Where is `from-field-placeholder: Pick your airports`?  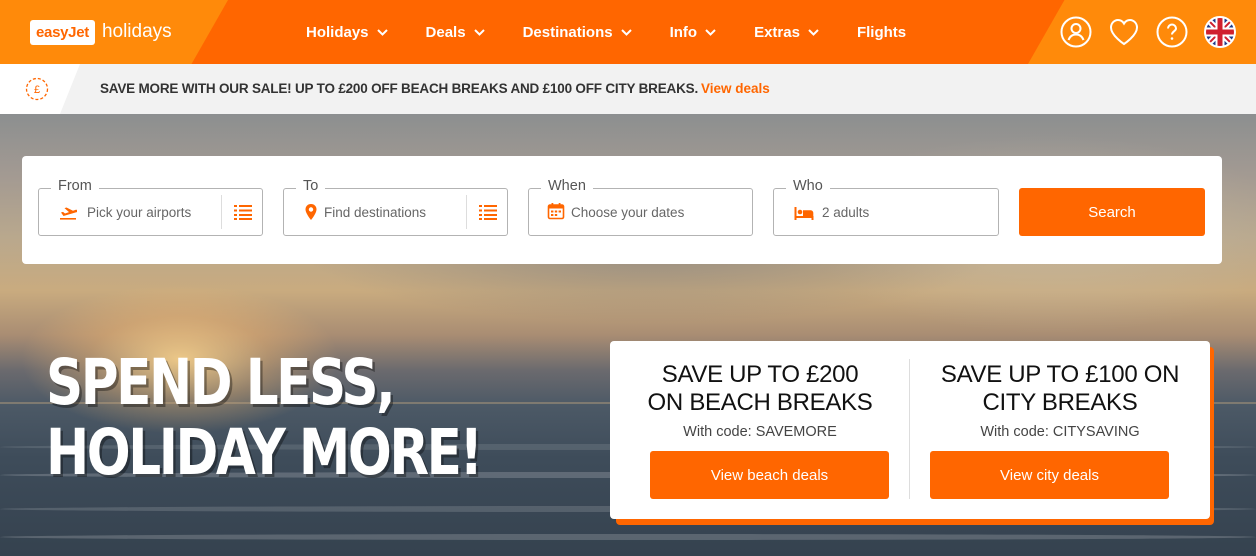 from-field-placeholder: Pick your airports is located at coordinates (139, 212).